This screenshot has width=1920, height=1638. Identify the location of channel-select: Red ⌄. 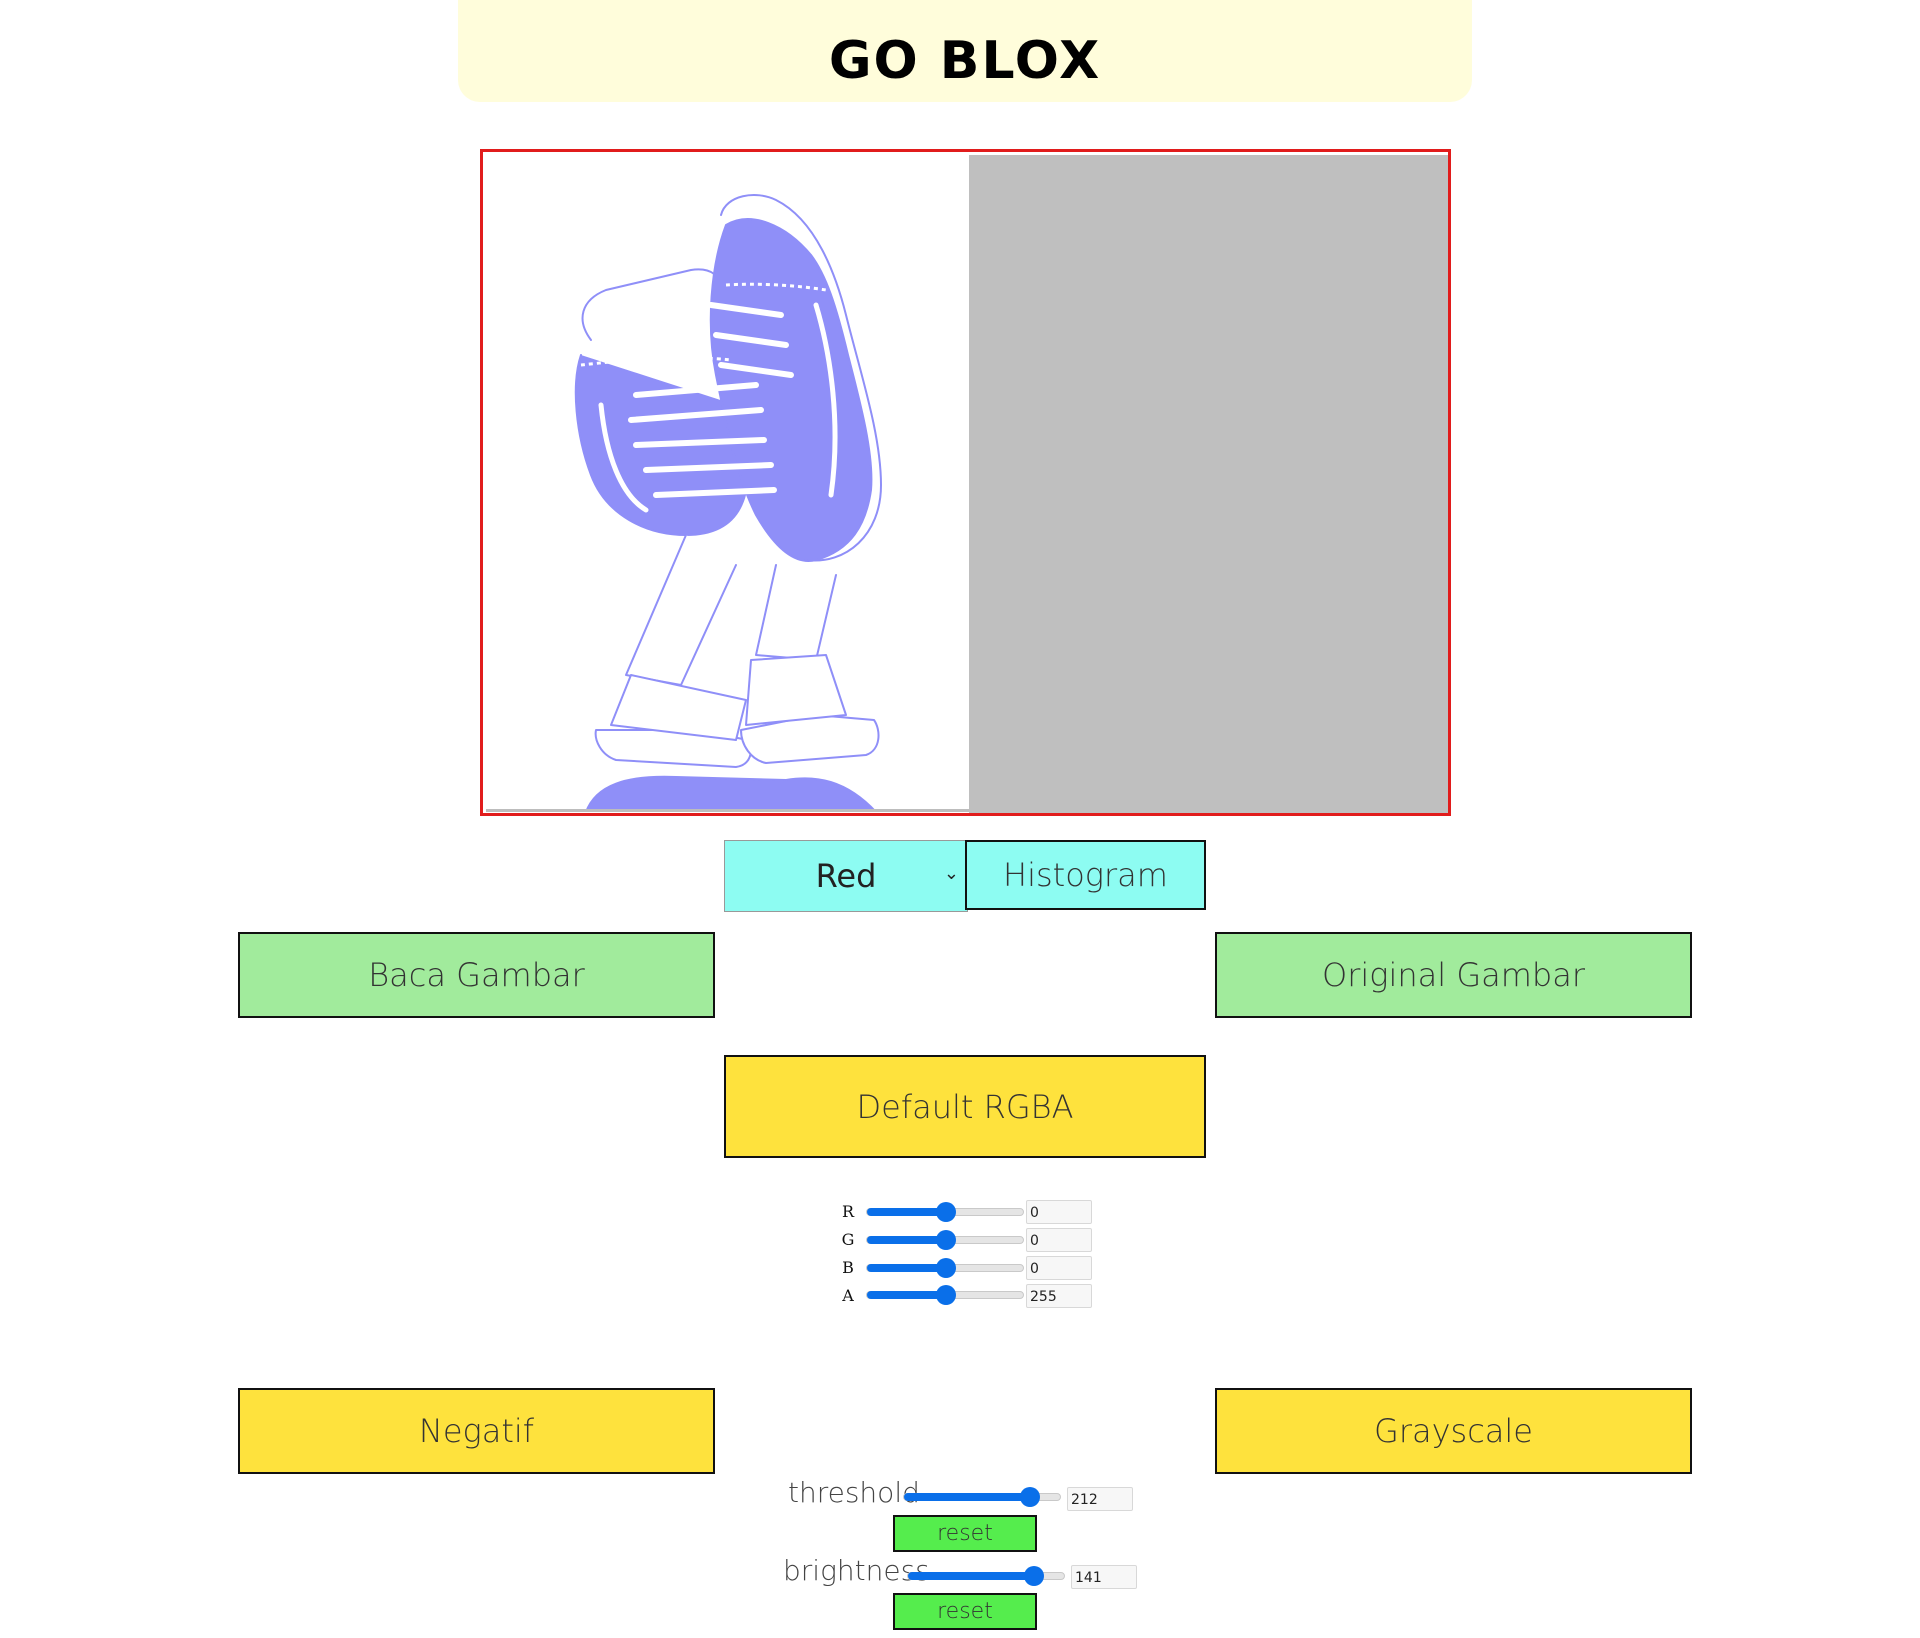
(846, 876).